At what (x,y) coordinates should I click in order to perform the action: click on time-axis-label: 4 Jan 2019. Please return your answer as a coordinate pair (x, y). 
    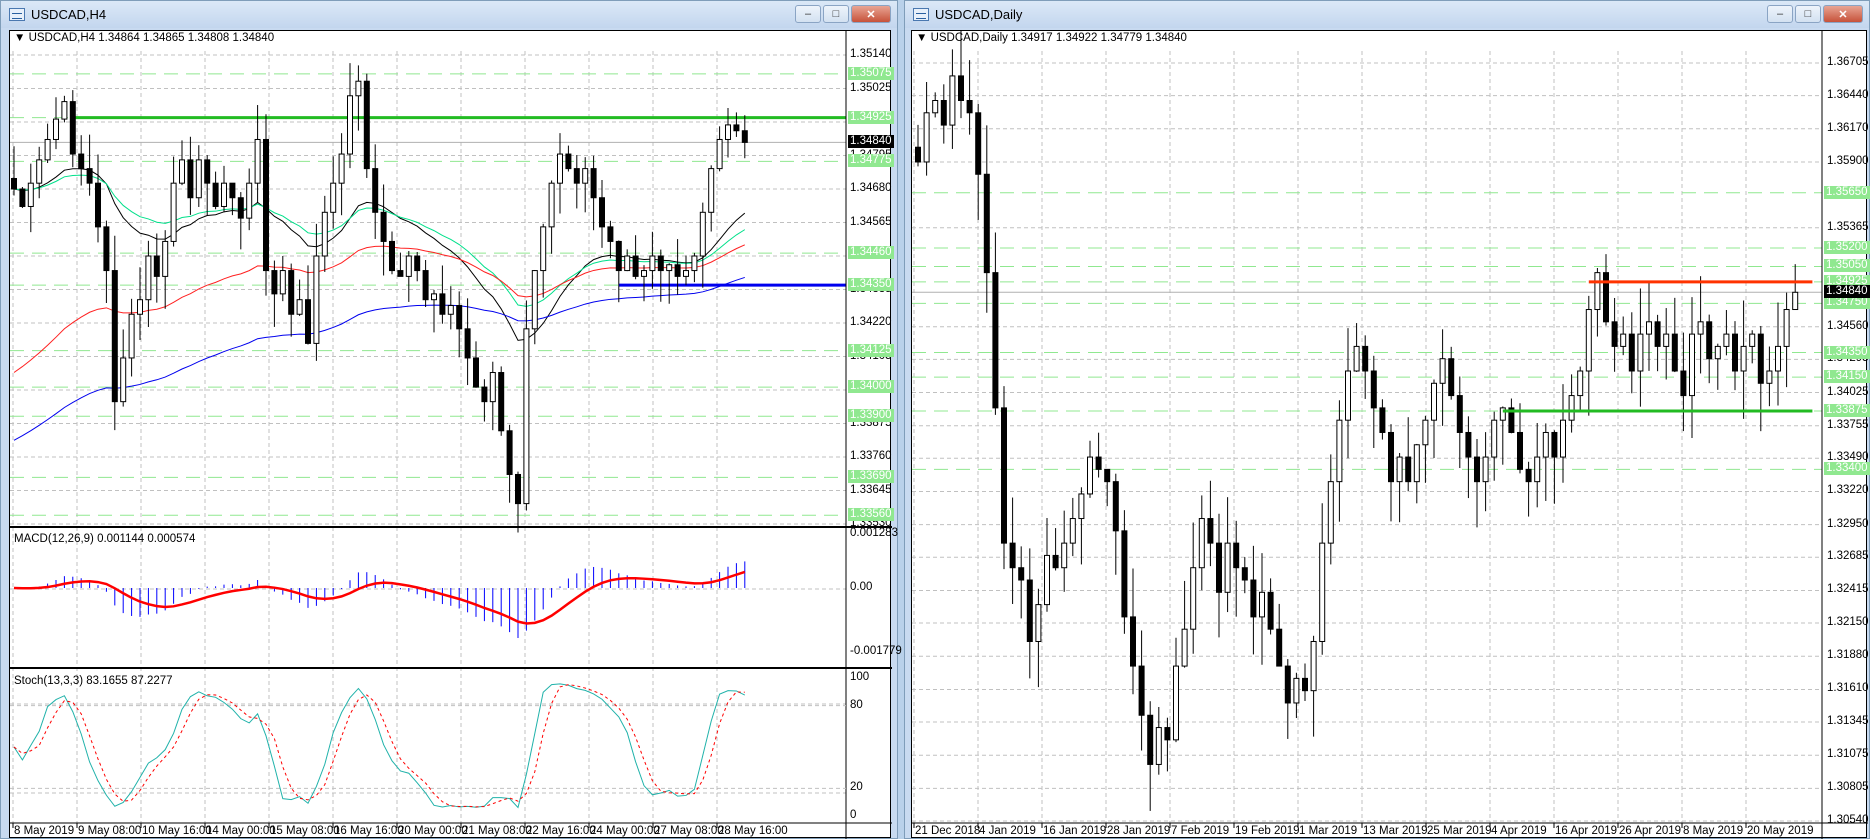
    Looking at the image, I should click on (1007, 831).